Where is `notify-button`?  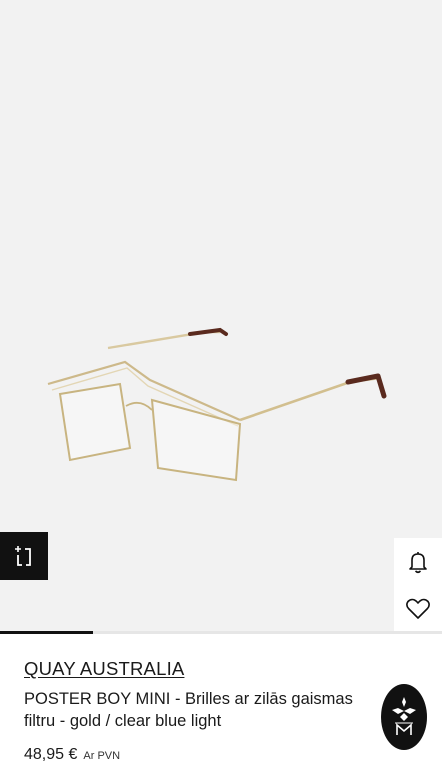 notify-button is located at coordinates (418, 562).